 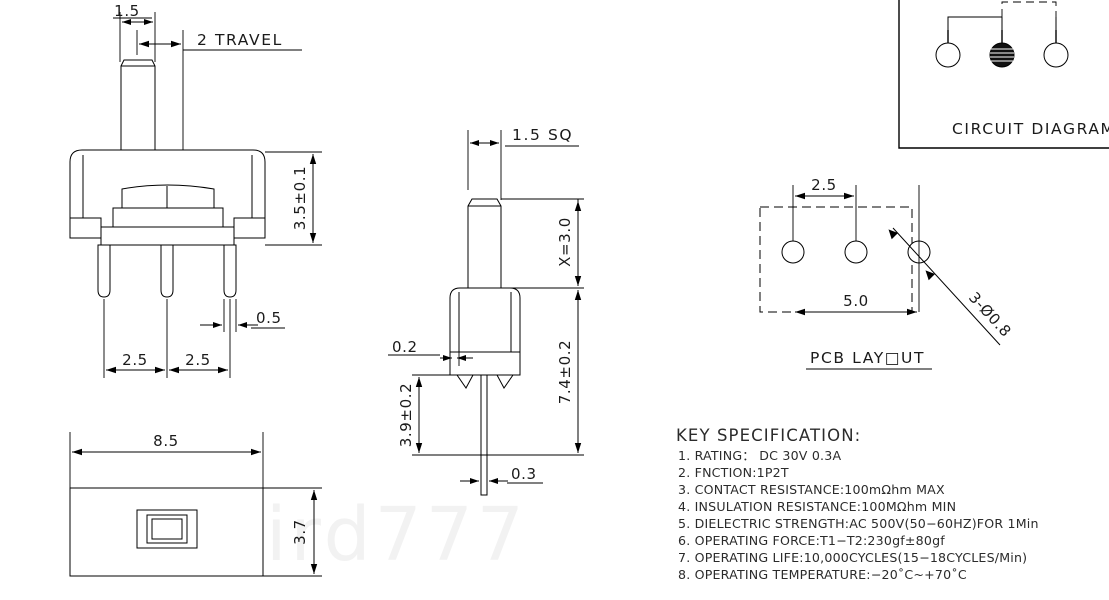 What do you see at coordinates (565, 372) in the screenshot?
I see `dim-overall-height: 7.4±0.2` at bounding box center [565, 372].